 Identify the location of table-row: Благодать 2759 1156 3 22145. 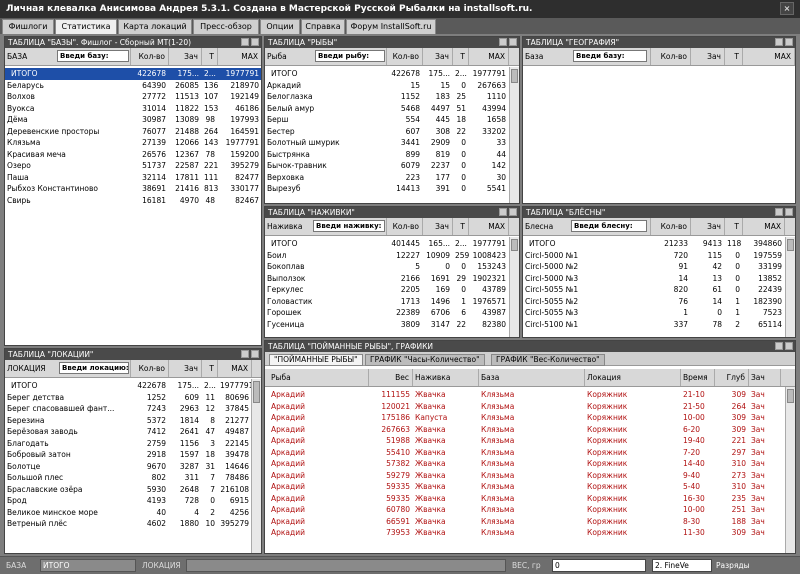
(133, 444).